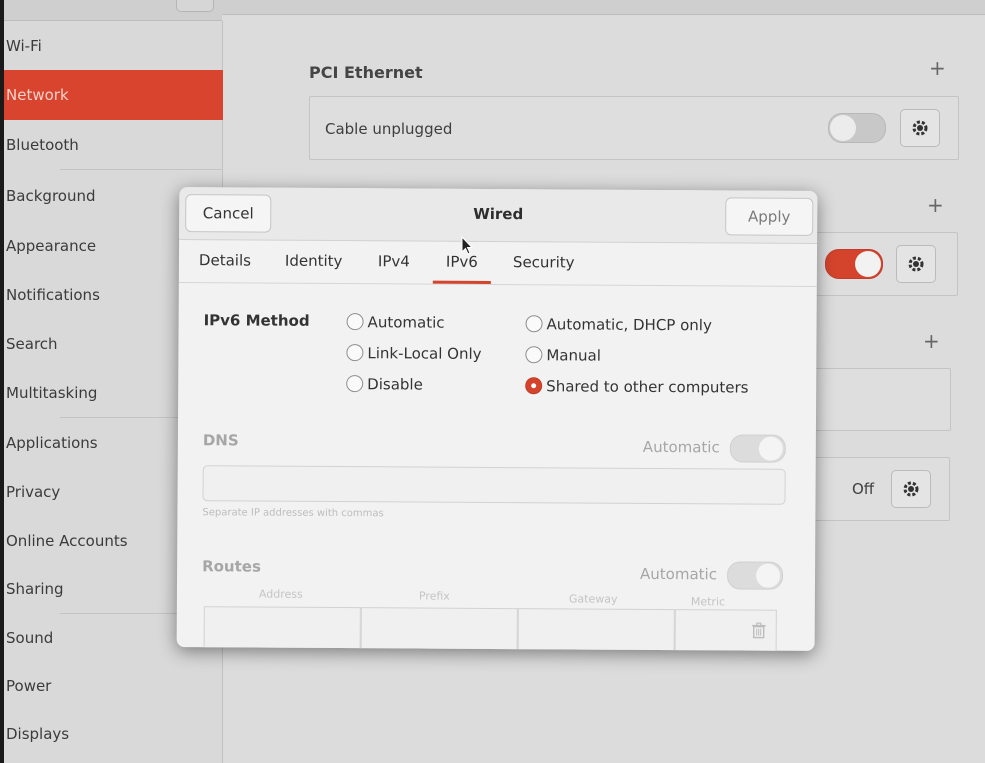 Image resolution: width=985 pixels, height=763 pixels. Describe the element at coordinates (67, 541) in the screenshot. I see `sidebar-item-label: Online Accounts` at that location.